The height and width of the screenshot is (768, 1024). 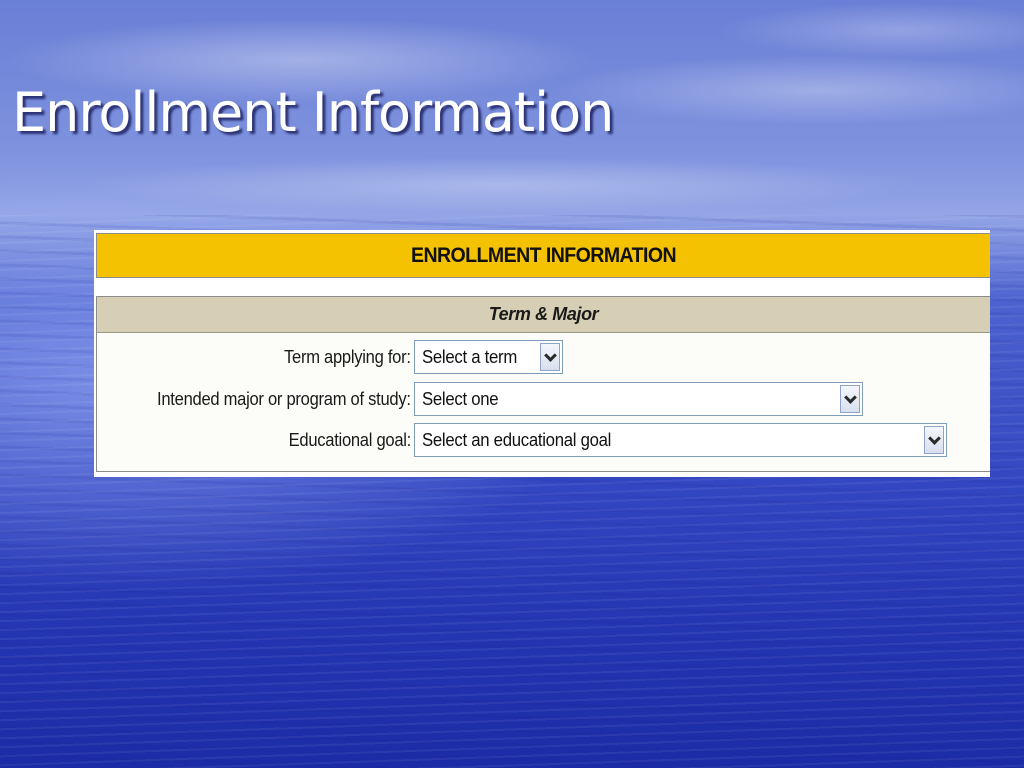 I want to click on term-select: Select a term, so click(x=488, y=357).